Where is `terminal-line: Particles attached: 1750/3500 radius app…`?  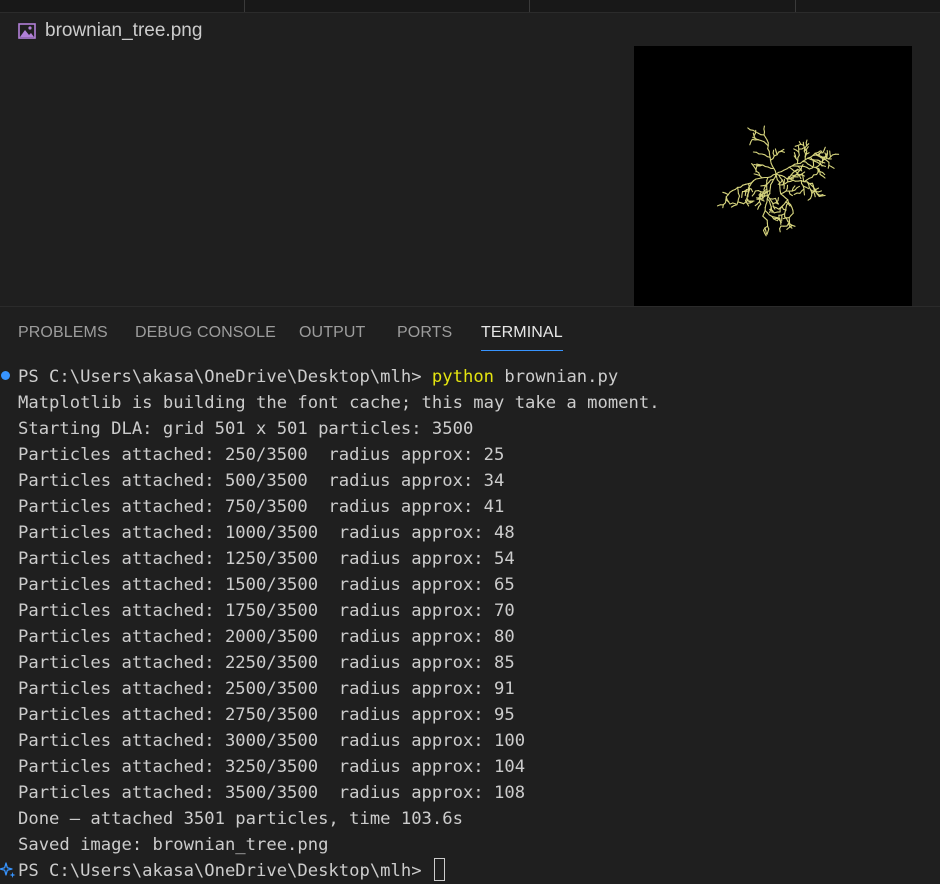 terminal-line: Particles attached: 1750/3500 radius app… is located at coordinates (266, 611).